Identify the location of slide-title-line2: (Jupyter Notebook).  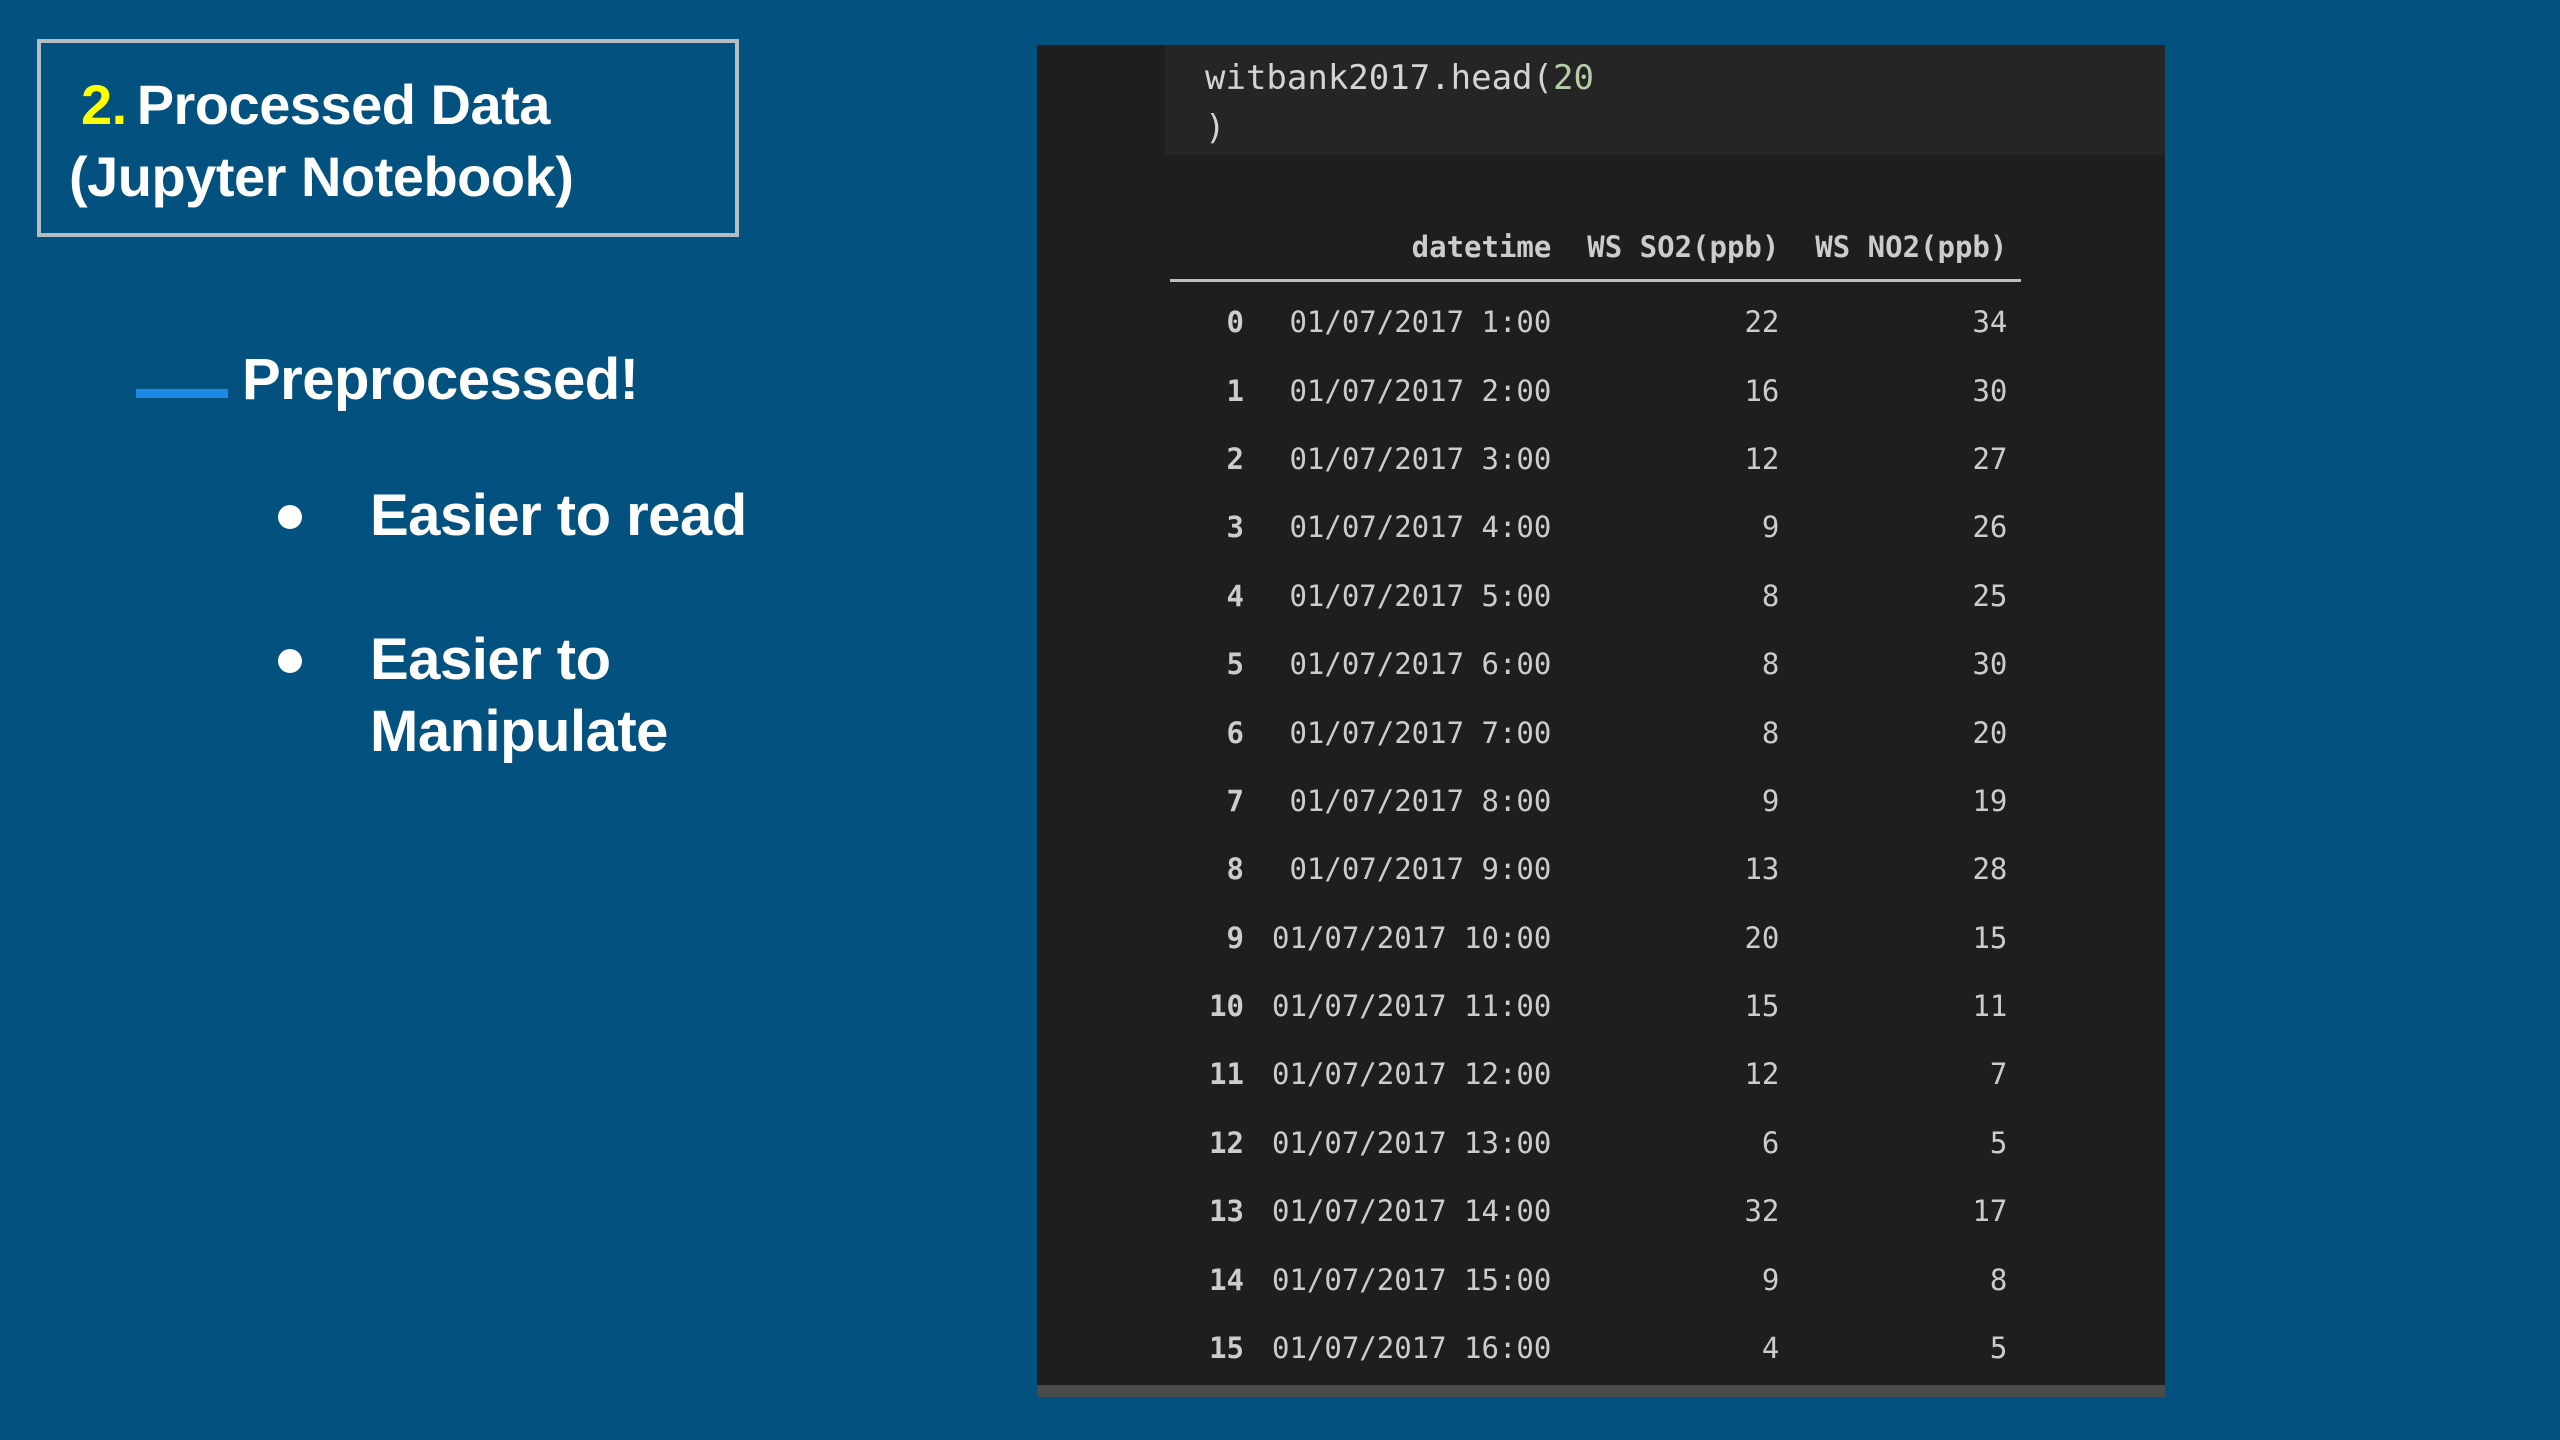
(321, 176).